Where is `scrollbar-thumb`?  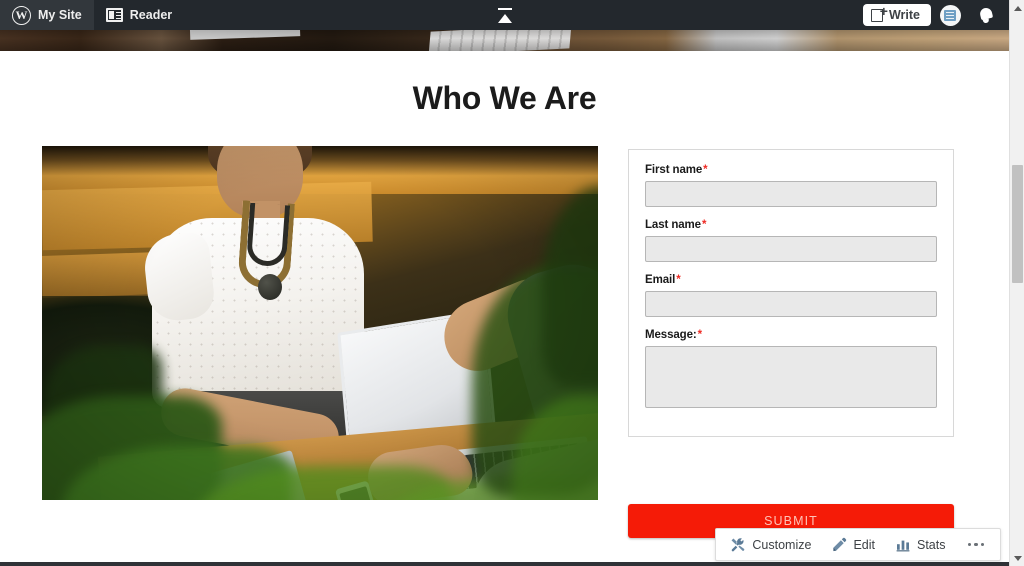
scrollbar-thumb is located at coordinates (1017, 224).